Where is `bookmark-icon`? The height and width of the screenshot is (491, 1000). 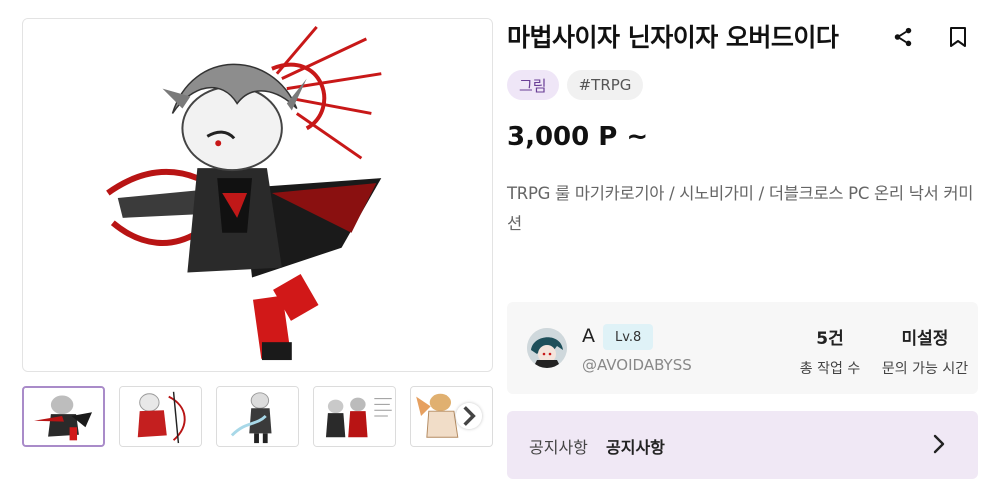 bookmark-icon is located at coordinates (958, 37).